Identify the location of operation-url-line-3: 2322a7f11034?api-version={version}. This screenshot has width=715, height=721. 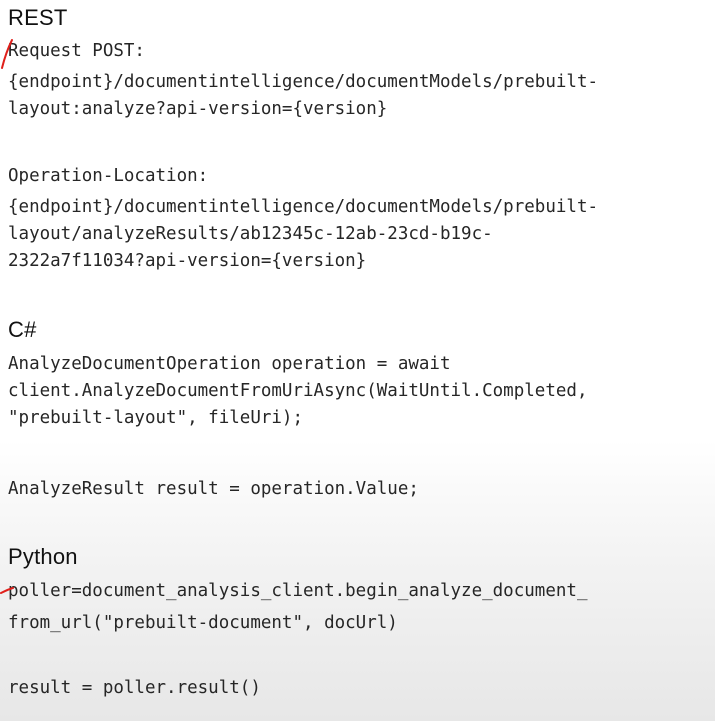
(187, 261).